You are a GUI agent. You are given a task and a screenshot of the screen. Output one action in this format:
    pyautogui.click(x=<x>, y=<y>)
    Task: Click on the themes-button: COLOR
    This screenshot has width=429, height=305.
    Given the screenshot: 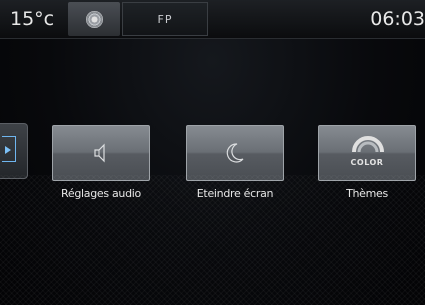 What is the action you would take?
    pyautogui.click(x=367, y=153)
    